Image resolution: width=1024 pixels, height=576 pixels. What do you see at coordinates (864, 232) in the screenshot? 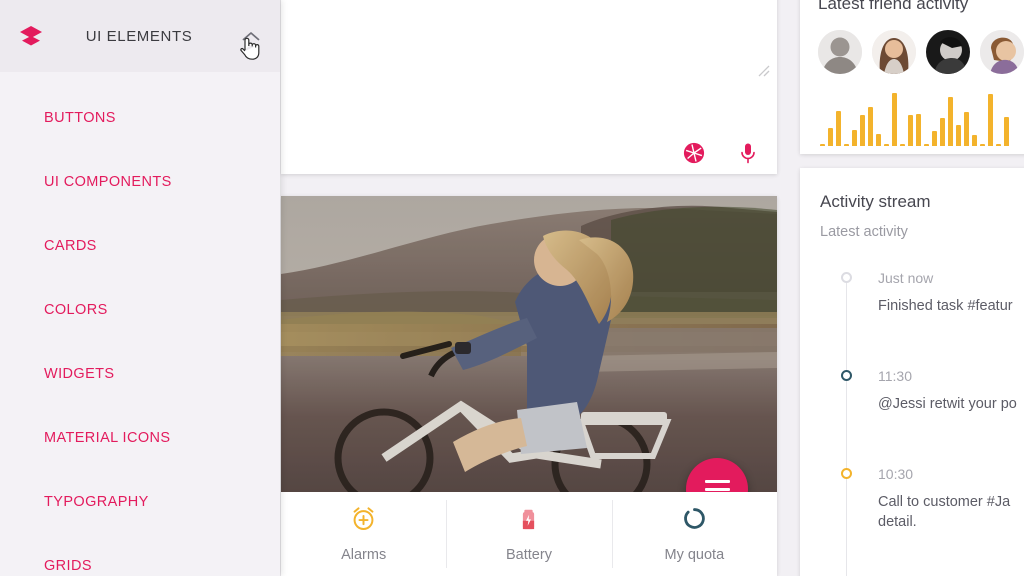
I see `activity-stream-subtitle: Latest activity` at bounding box center [864, 232].